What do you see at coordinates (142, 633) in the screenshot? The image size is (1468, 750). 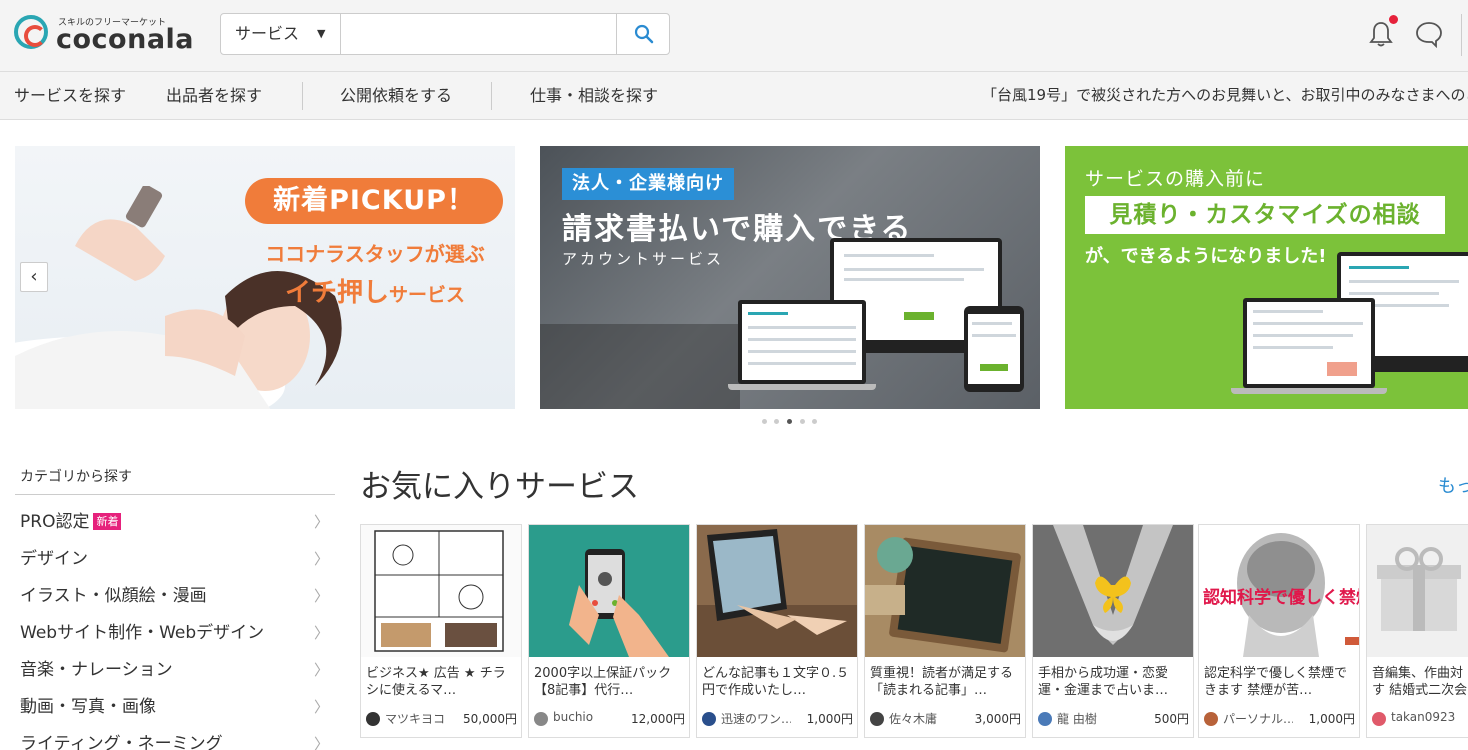 I see `category-label: Webサイト制作・Webデザイン` at bounding box center [142, 633].